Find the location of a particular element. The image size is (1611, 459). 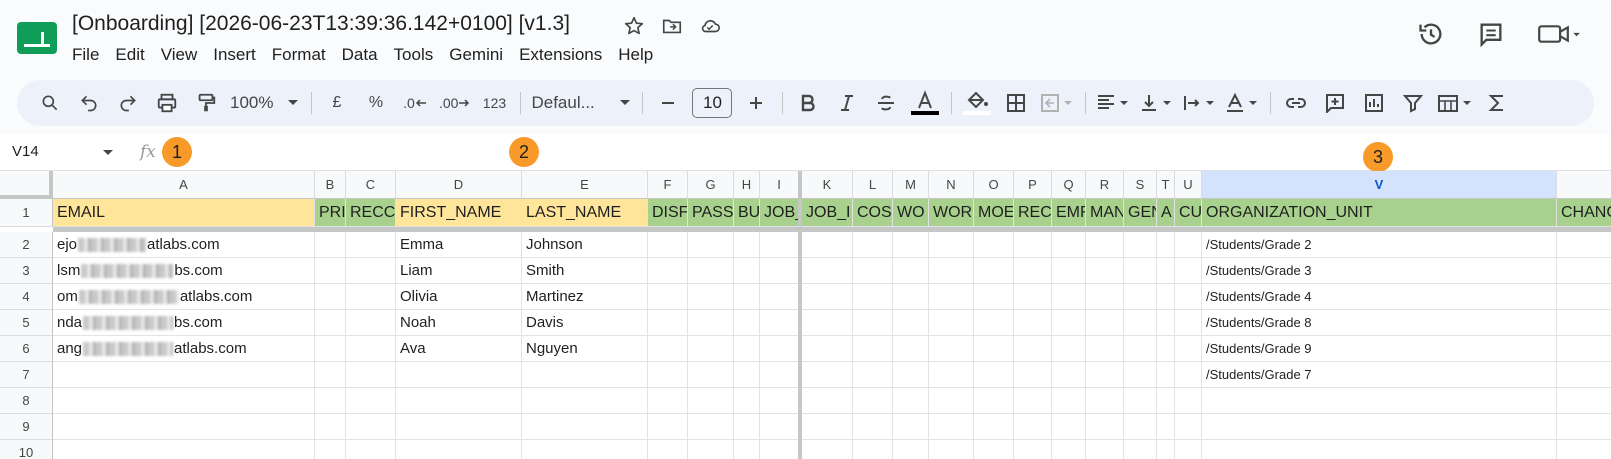

menu-tools: Tools is located at coordinates (414, 55).